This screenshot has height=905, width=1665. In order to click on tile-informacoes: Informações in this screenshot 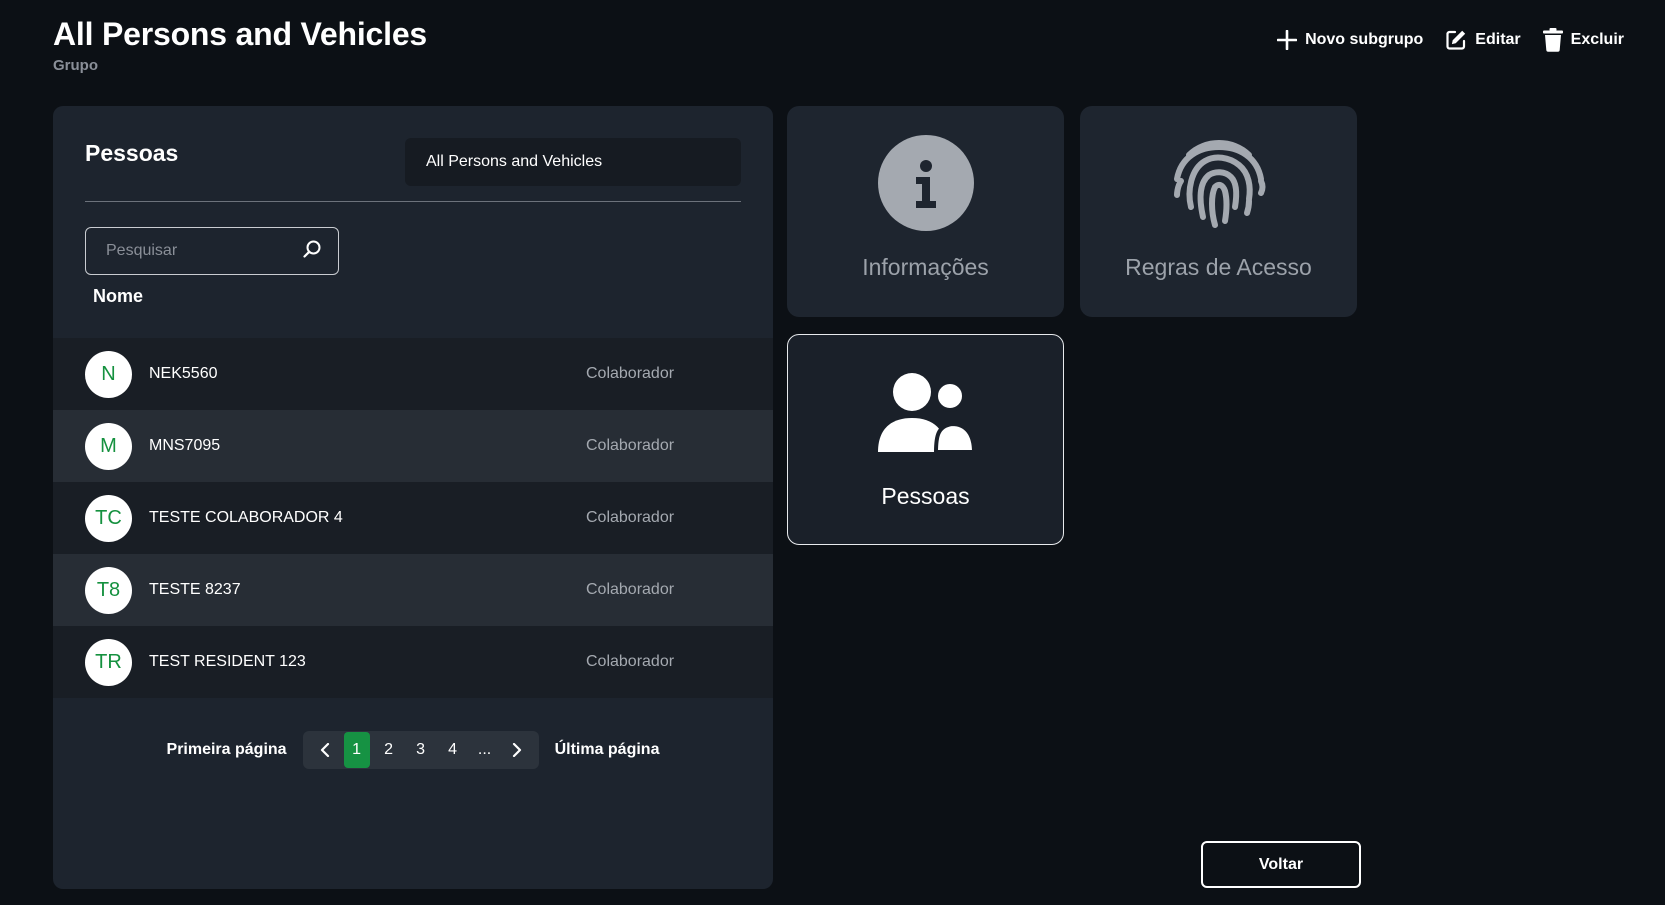, I will do `click(925, 211)`.